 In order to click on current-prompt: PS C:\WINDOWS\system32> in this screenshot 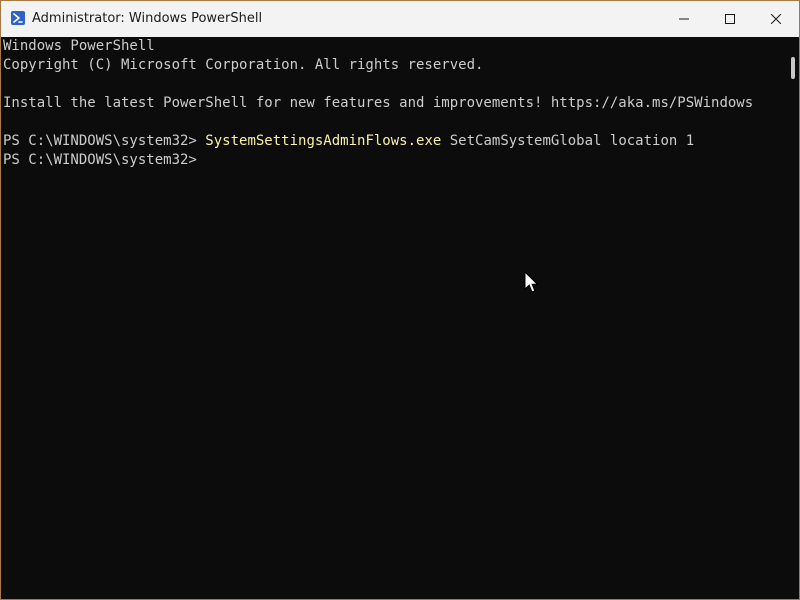, I will do `click(100, 160)`.